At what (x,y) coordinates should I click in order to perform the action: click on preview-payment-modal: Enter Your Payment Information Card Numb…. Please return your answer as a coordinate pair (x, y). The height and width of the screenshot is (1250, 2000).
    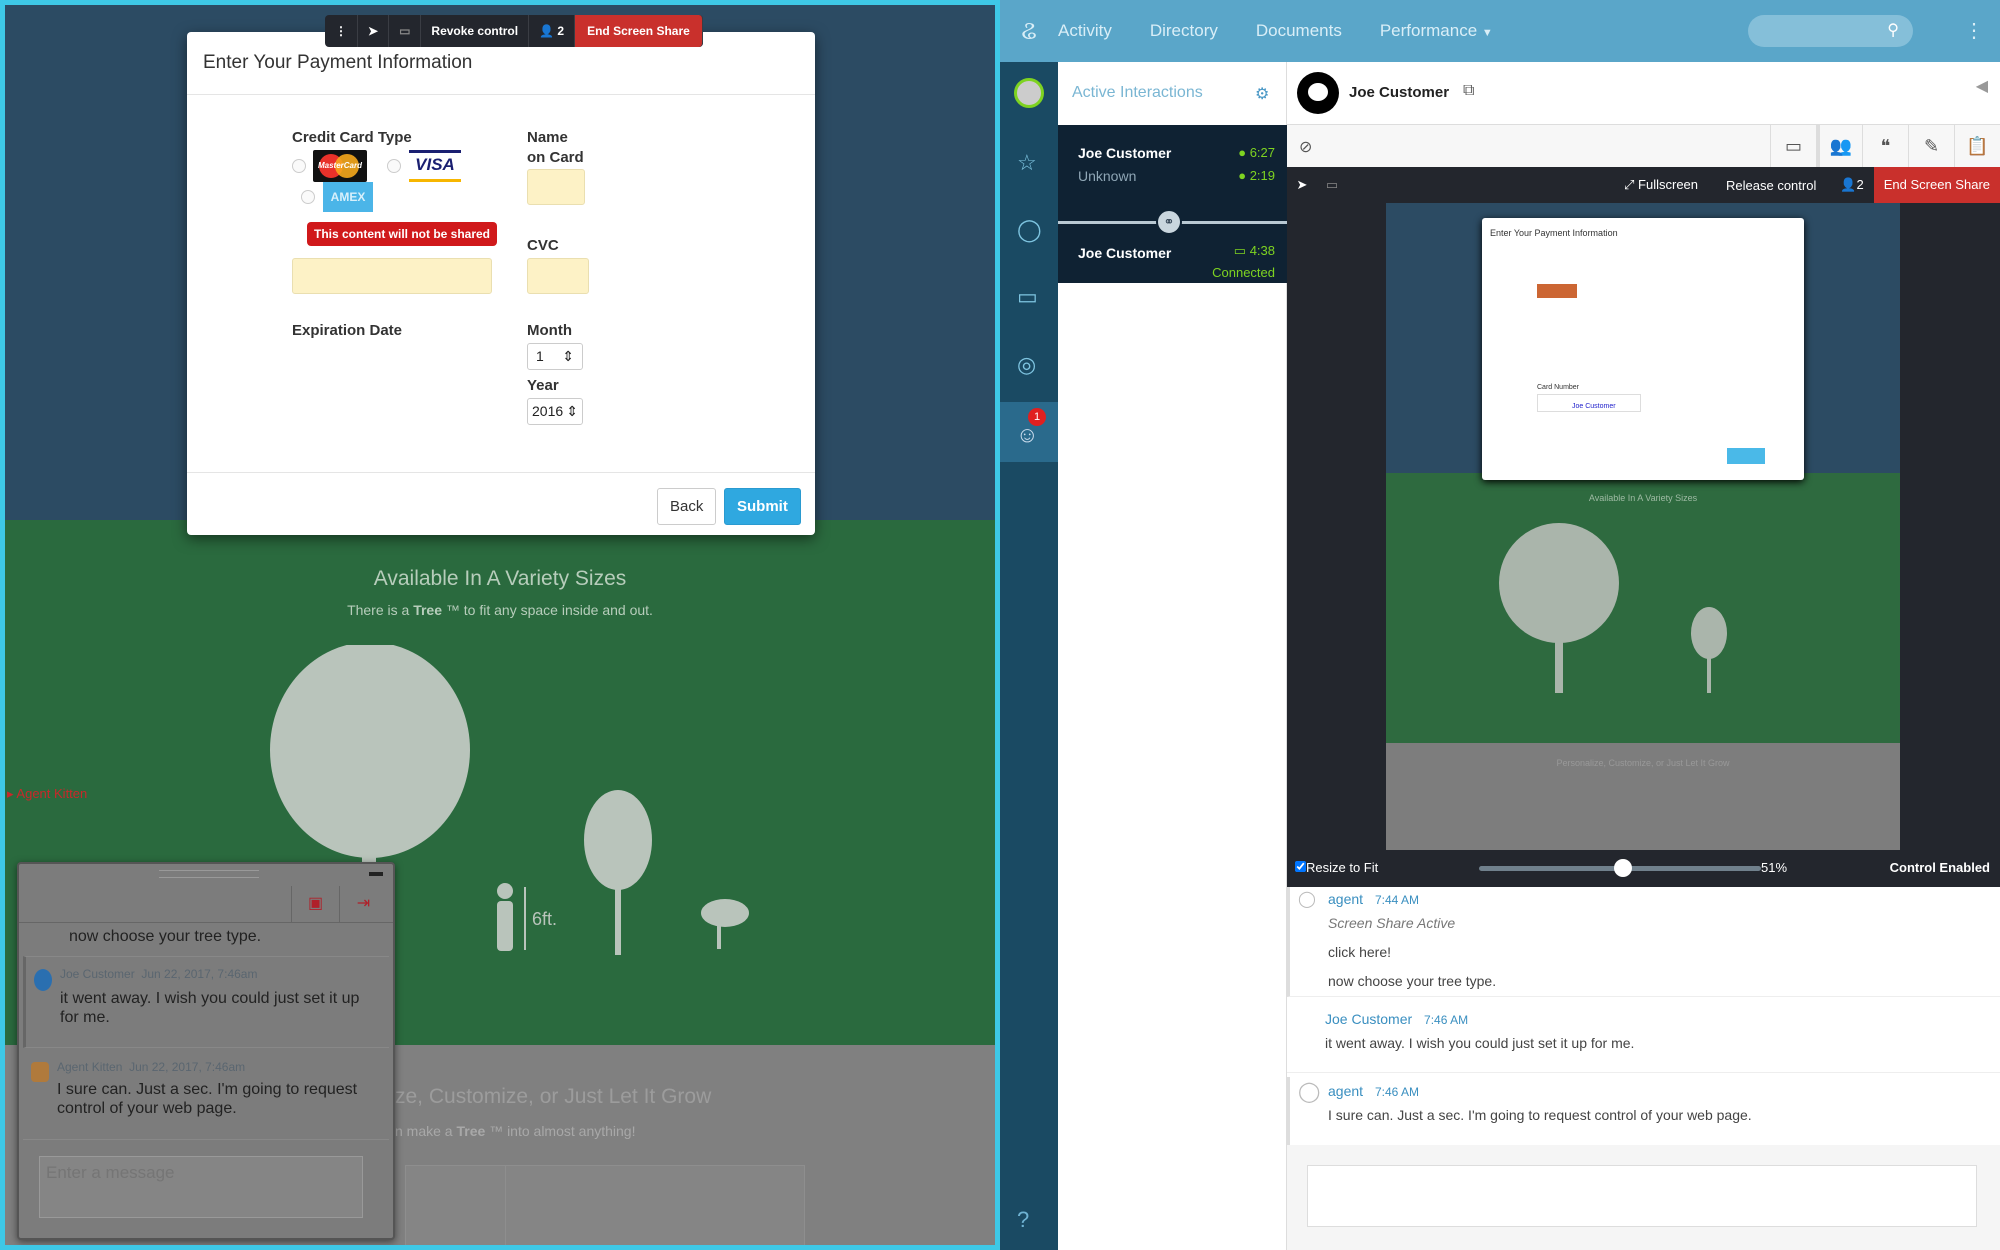
    Looking at the image, I should click on (1643, 349).